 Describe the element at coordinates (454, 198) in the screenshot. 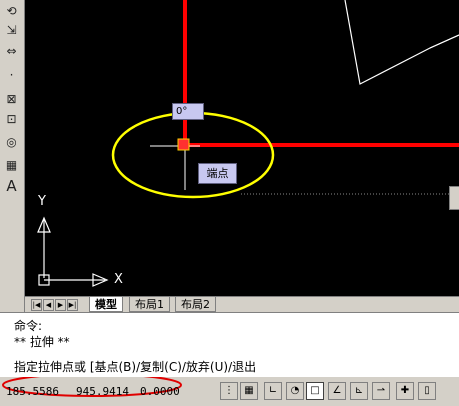

I see `canvas-side-widget` at that location.